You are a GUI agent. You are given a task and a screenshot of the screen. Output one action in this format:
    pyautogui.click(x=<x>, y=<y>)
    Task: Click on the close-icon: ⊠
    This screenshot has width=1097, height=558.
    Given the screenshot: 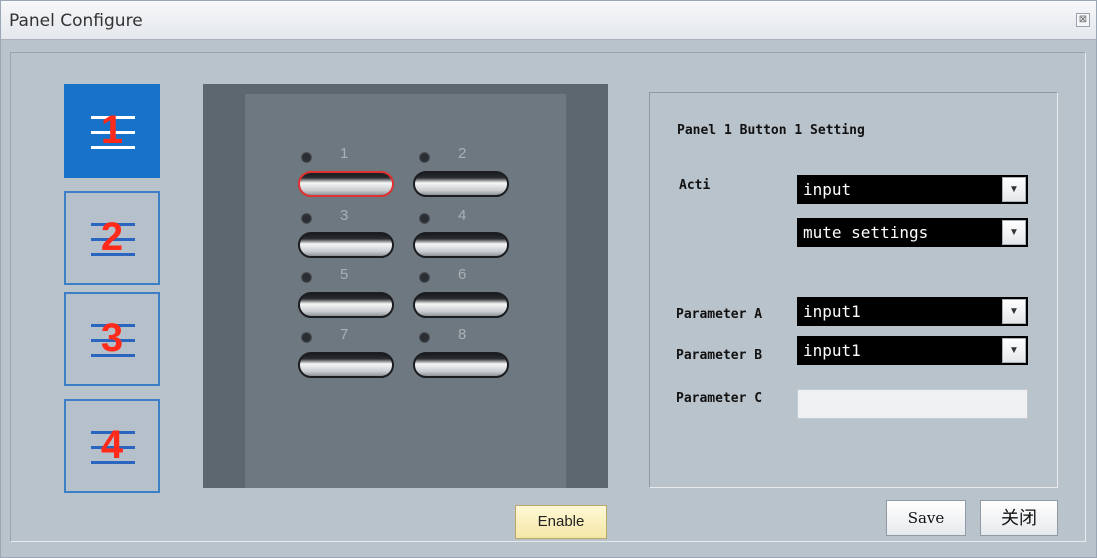 What is the action you would take?
    pyautogui.click(x=1083, y=20)
    